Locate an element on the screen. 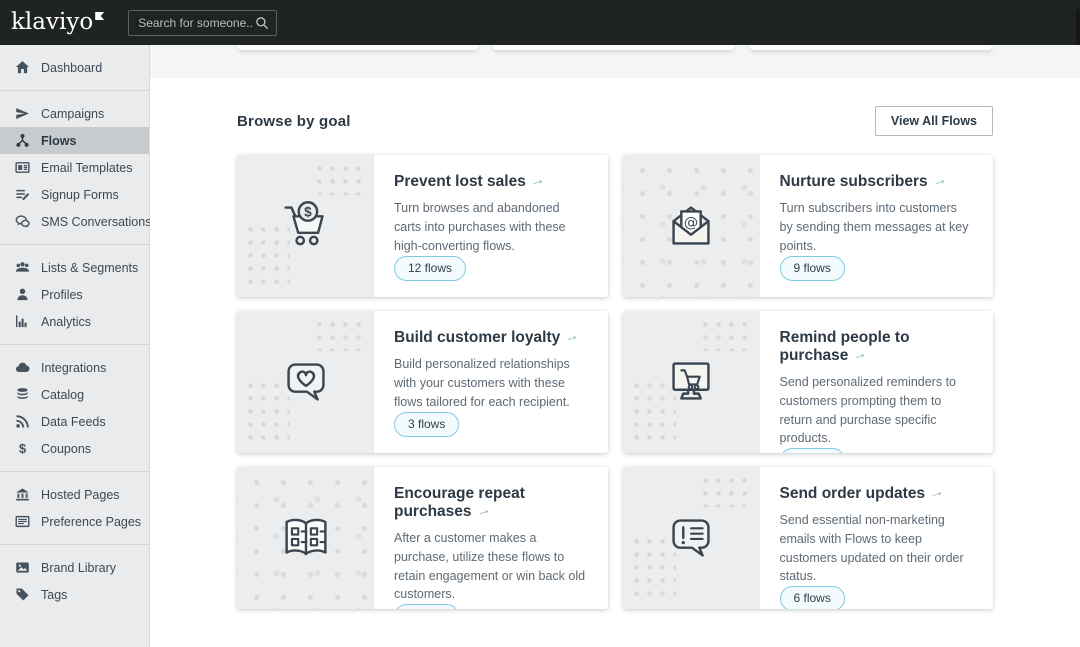  sidebar-item-lists-segments: Lists & Segments is located at coordinates (74, 267).